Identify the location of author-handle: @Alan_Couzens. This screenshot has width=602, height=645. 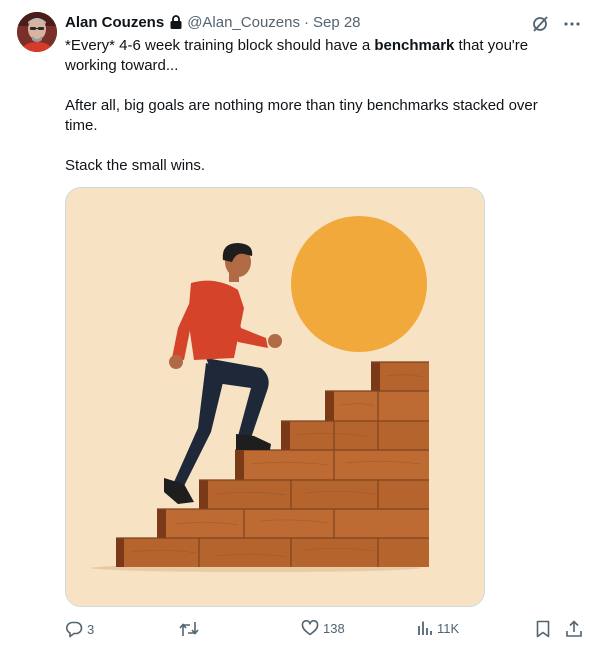
(243, 22).